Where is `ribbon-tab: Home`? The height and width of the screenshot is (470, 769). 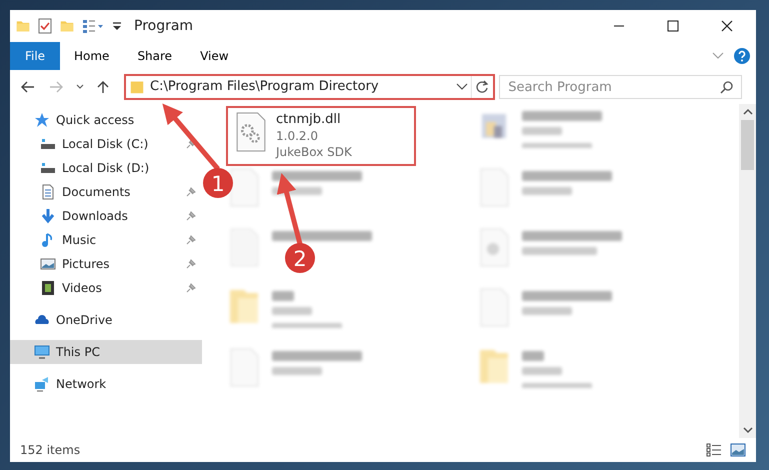
ribbon-tab: Home is located at coordinates (92, 56).